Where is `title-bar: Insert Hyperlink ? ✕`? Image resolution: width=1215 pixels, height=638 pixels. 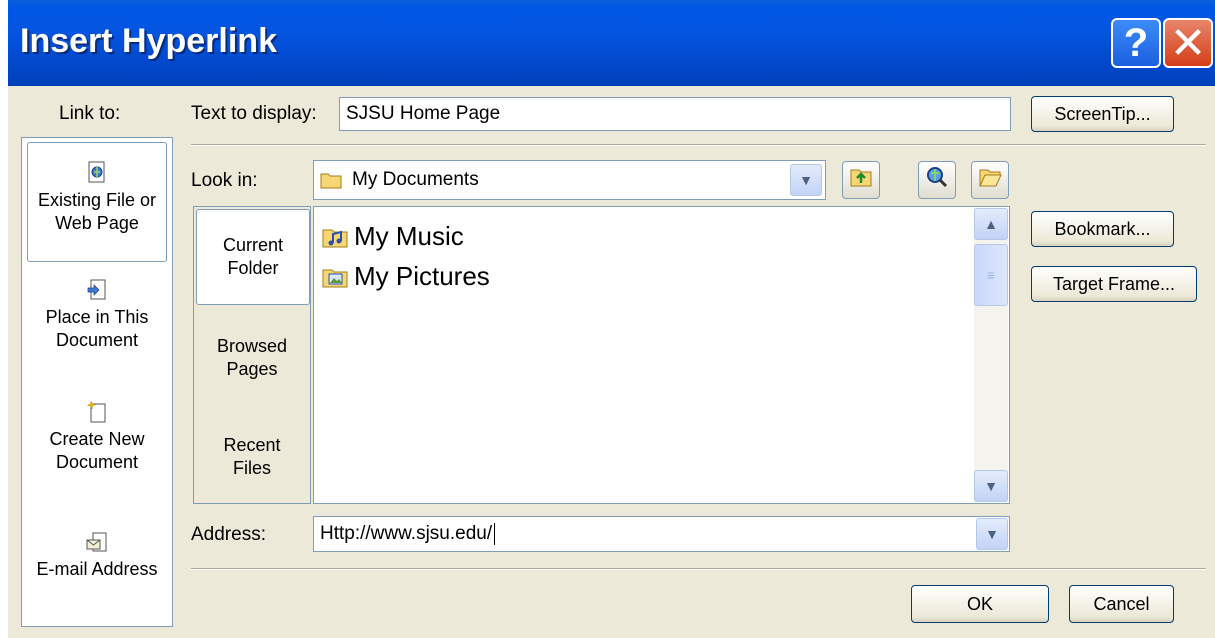
title-bar: Insert Hyperlink ? ✕ is located at coordinates (611, 43).